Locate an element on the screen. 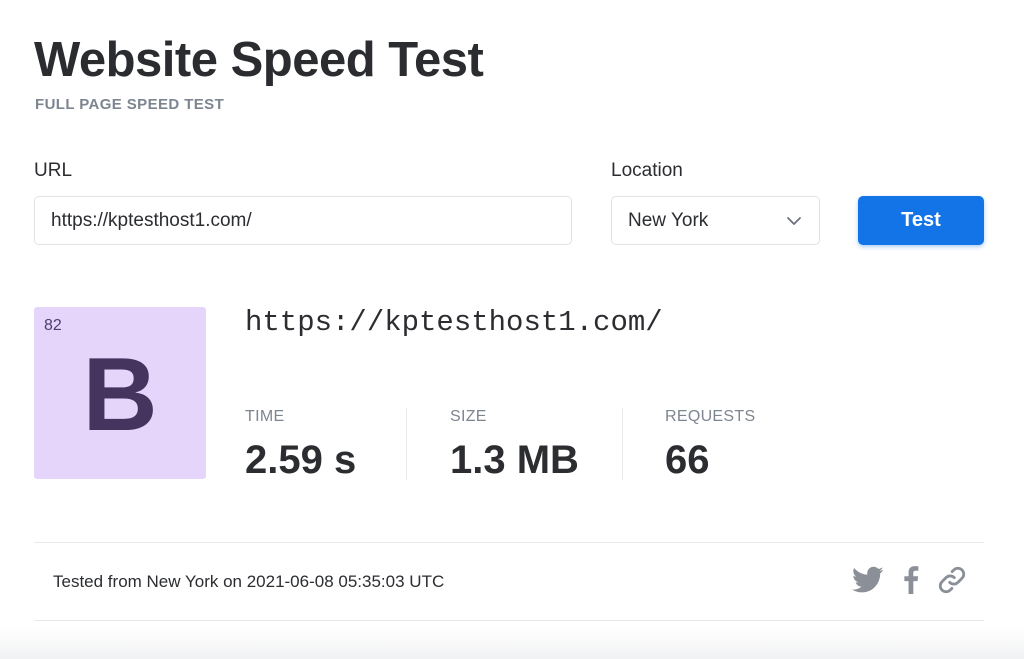 The height and width of the screenshot is (659, 1024). grade-score: 82 is located at coordinates (53, 325).